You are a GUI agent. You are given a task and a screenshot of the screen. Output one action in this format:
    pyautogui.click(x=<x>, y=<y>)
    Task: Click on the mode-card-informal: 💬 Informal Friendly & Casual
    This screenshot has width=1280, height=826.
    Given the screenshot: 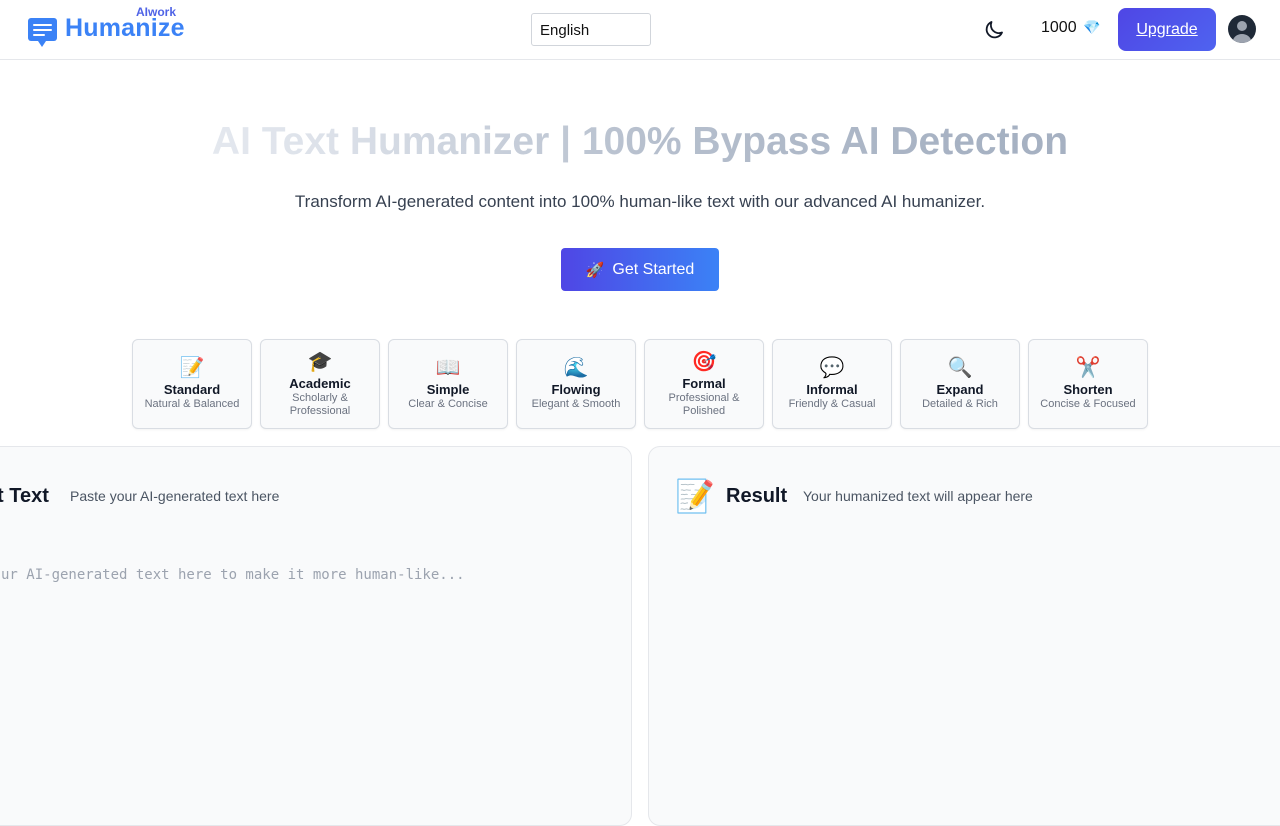 What is the action you would take?
    pyautogui.click(x=832, y=384)
    